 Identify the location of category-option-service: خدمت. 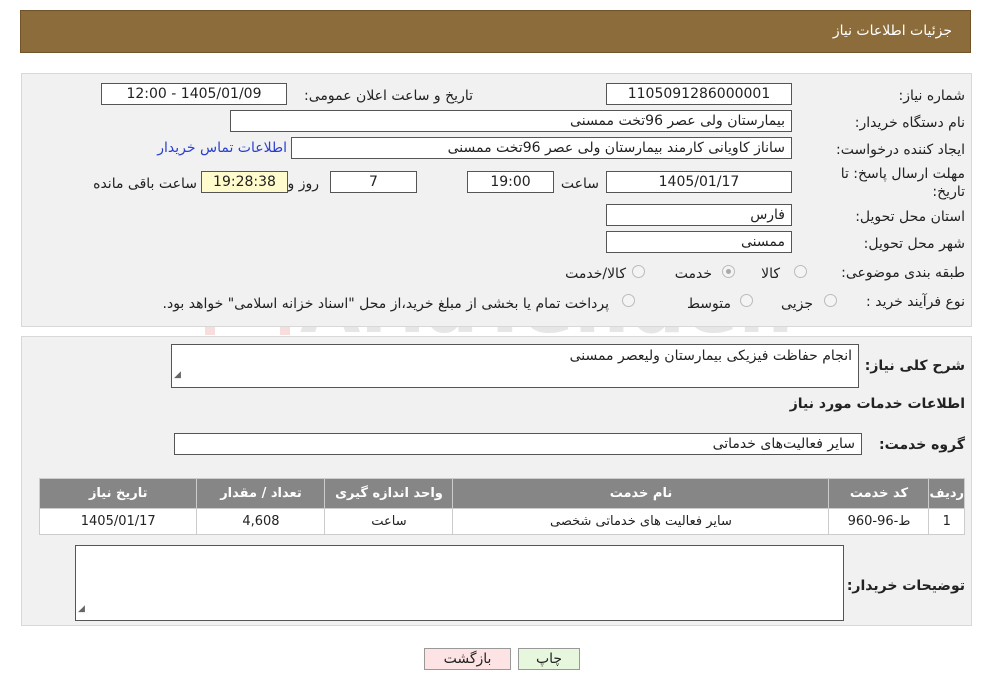
(693, 274).